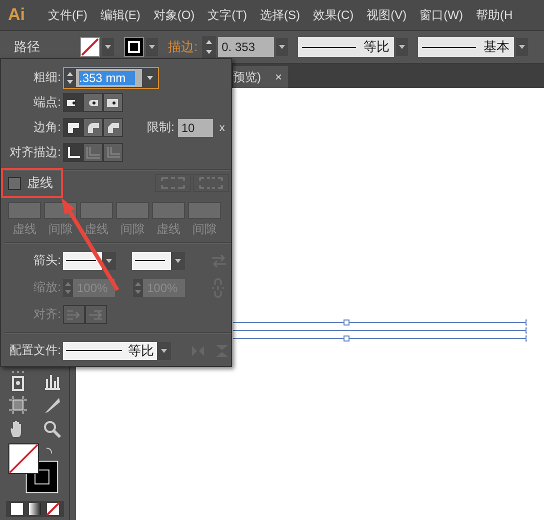 This screenshot has height=520, width=544. I want to click on profile-label: 配置文件:, so click(35, 350).